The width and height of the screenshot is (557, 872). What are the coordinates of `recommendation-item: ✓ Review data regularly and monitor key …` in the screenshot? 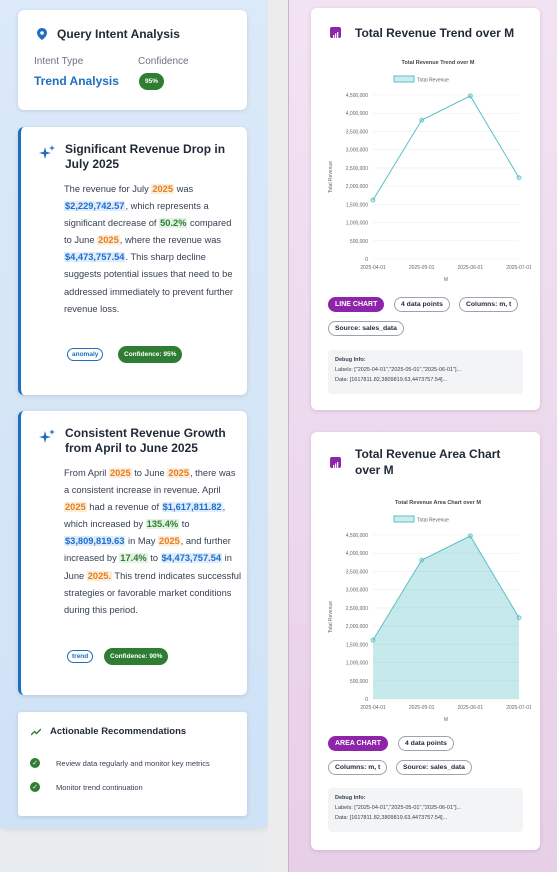 It's located at (120, 763).